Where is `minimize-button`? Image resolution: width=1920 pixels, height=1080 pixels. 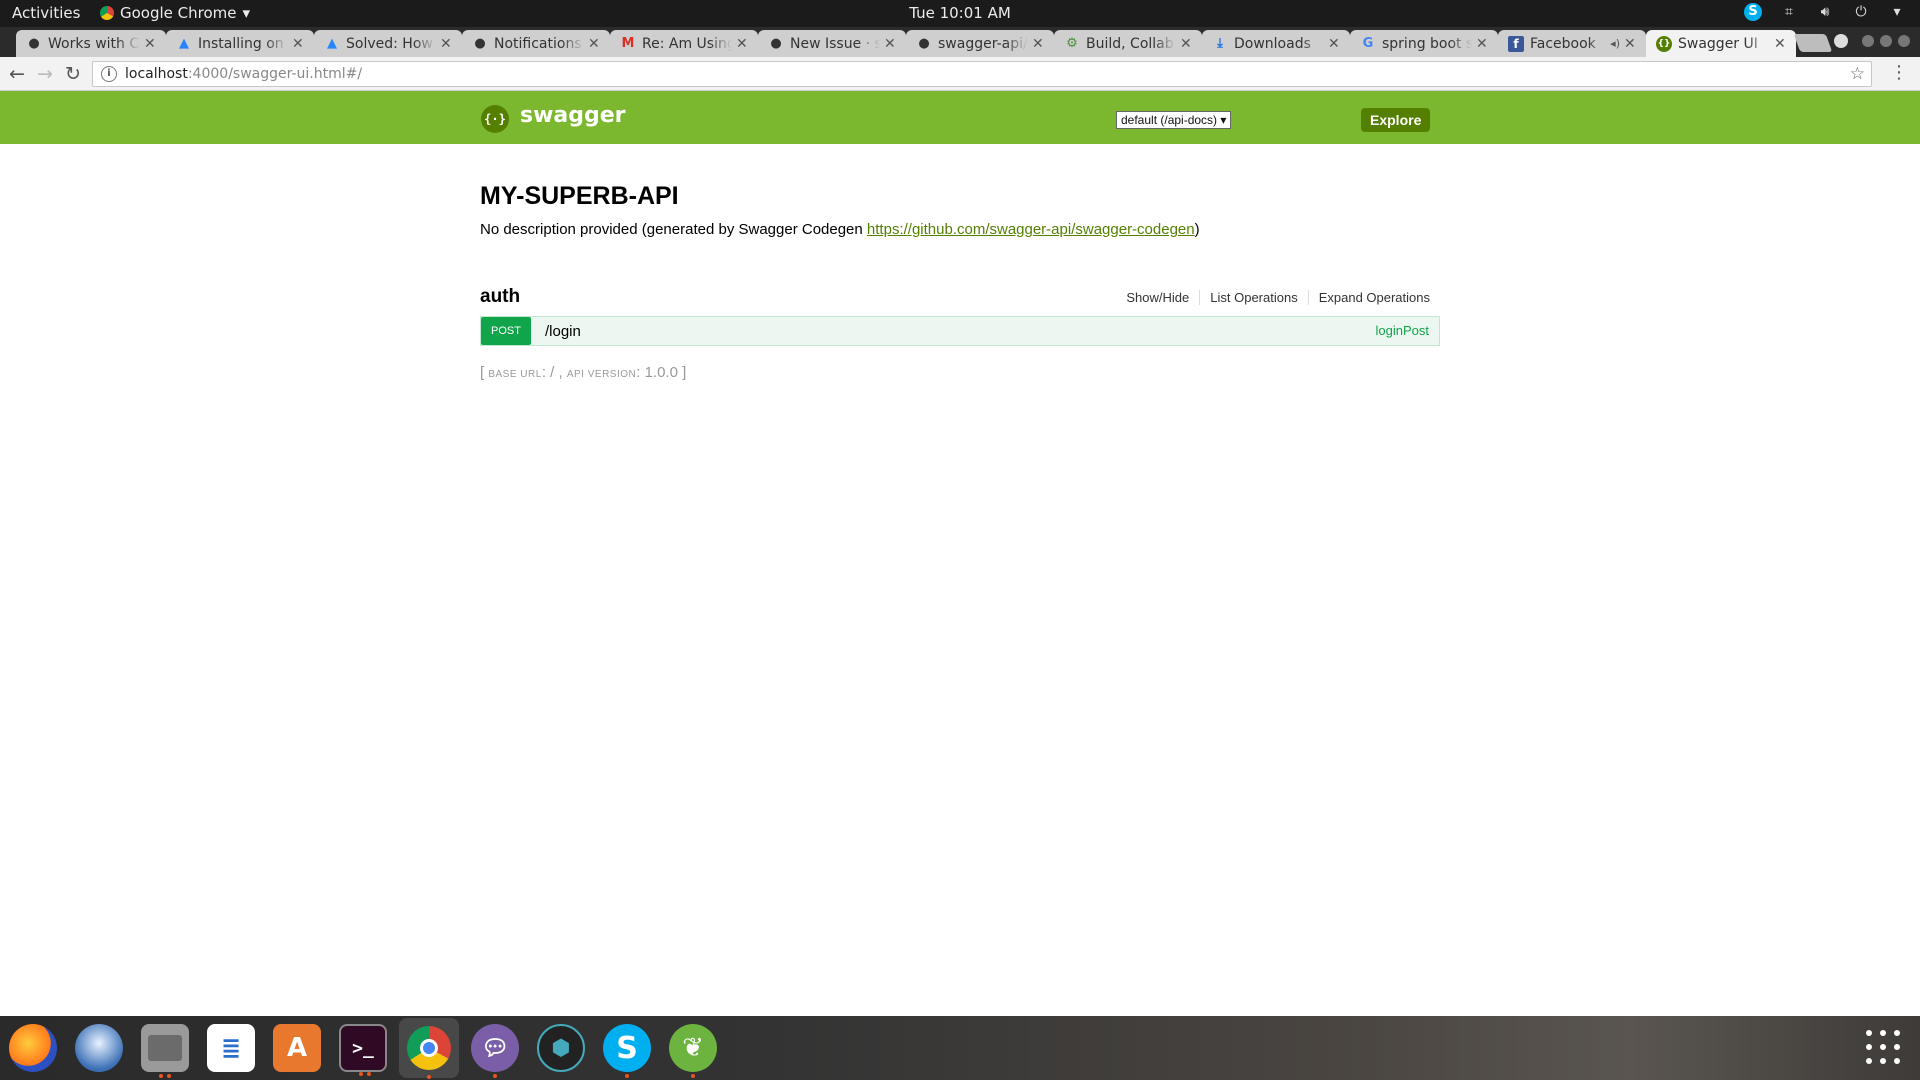 minimize-button is located at coordinates (1868, 41).